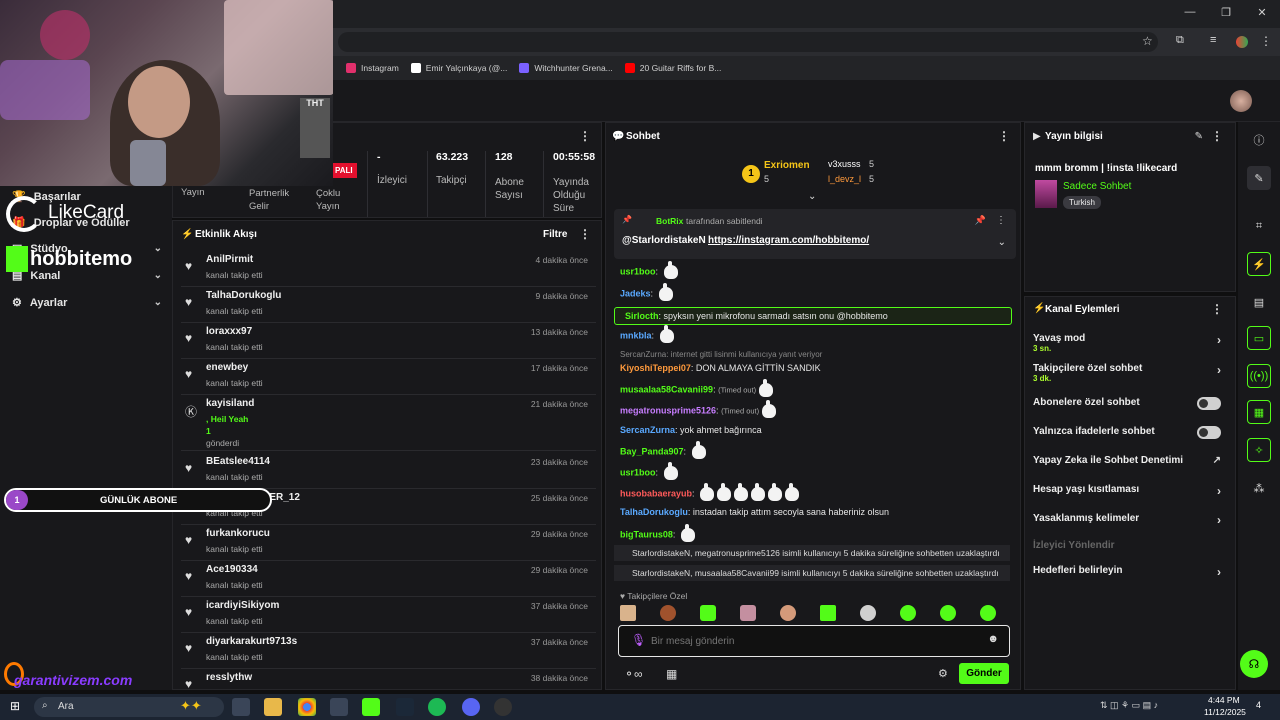 The image size is (1280, 720). Describe the element at coordinates (229, 331) in the screenshot. I see `activity-user: loraxxx97` at that location.